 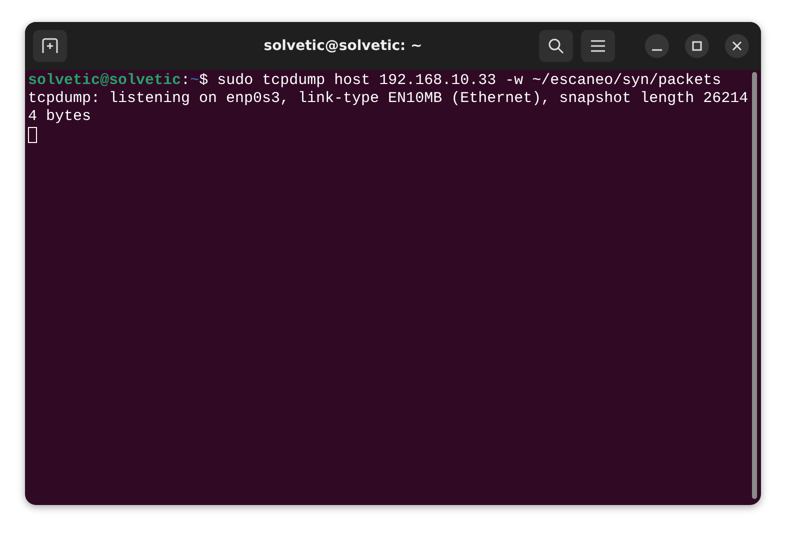 What do you see at coordinates (60, 117) in the screenshot?
I see `output-line: 4 bytes` at bounding box center [60, 117].